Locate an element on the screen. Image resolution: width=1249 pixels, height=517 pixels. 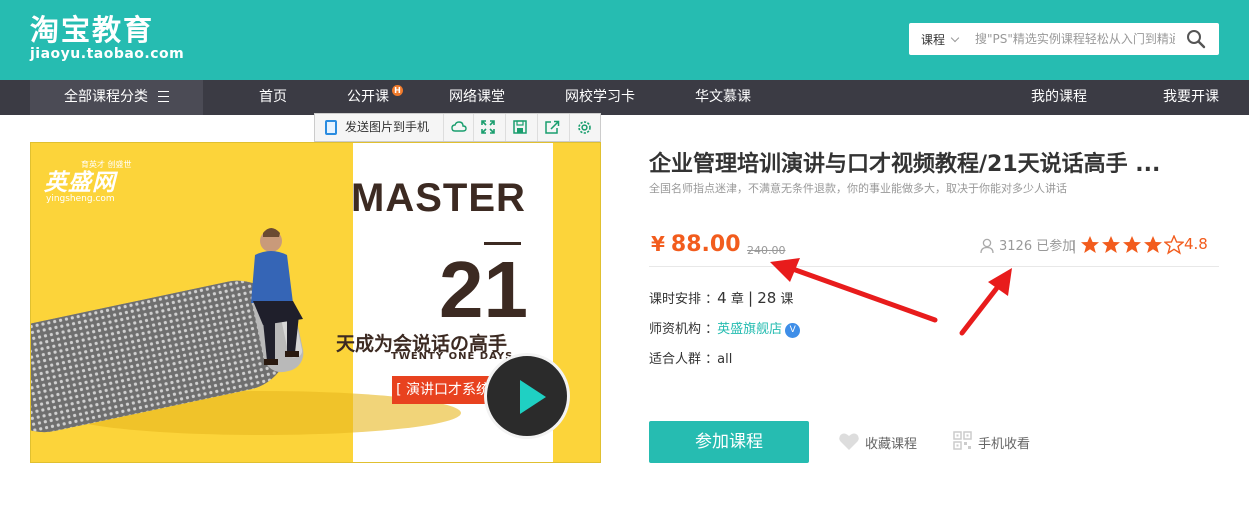
expand-icon is located at coordinates (488, 127).